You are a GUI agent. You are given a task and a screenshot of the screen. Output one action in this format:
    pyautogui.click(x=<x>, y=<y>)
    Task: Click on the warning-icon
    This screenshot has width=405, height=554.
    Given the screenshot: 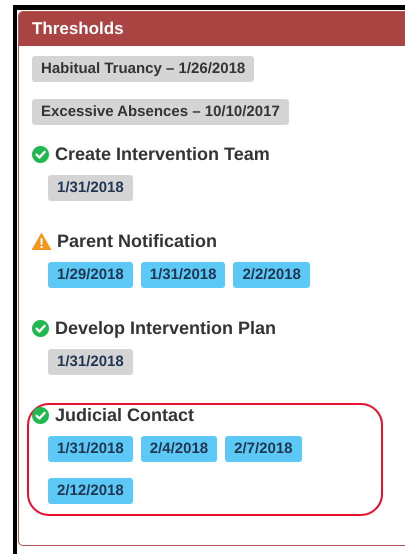 What is the action you would take?
    pyautogui.click(x=41, y=241)
    